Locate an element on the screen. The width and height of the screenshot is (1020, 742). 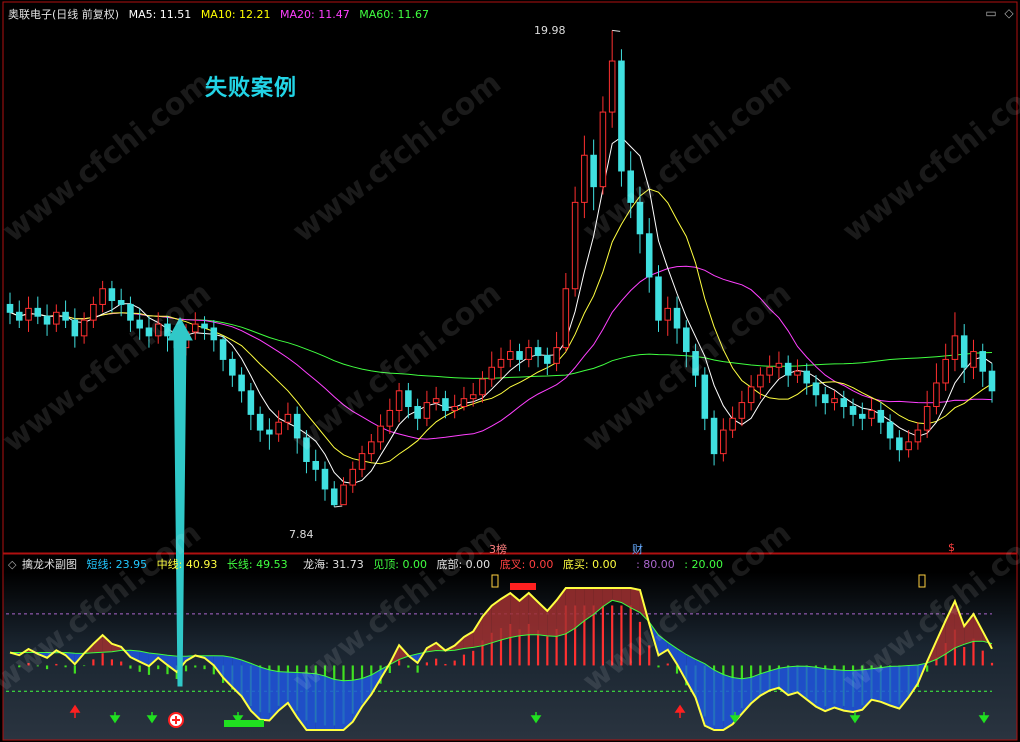
period-label: (日线 前复权) is located at coordinates (85, 14).